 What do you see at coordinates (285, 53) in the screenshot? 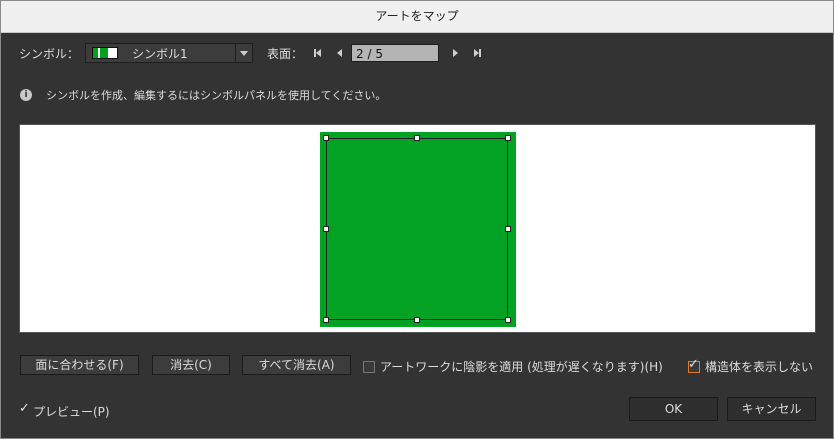
I see `surface-label: 表面：` at bounding box center [285, 53].